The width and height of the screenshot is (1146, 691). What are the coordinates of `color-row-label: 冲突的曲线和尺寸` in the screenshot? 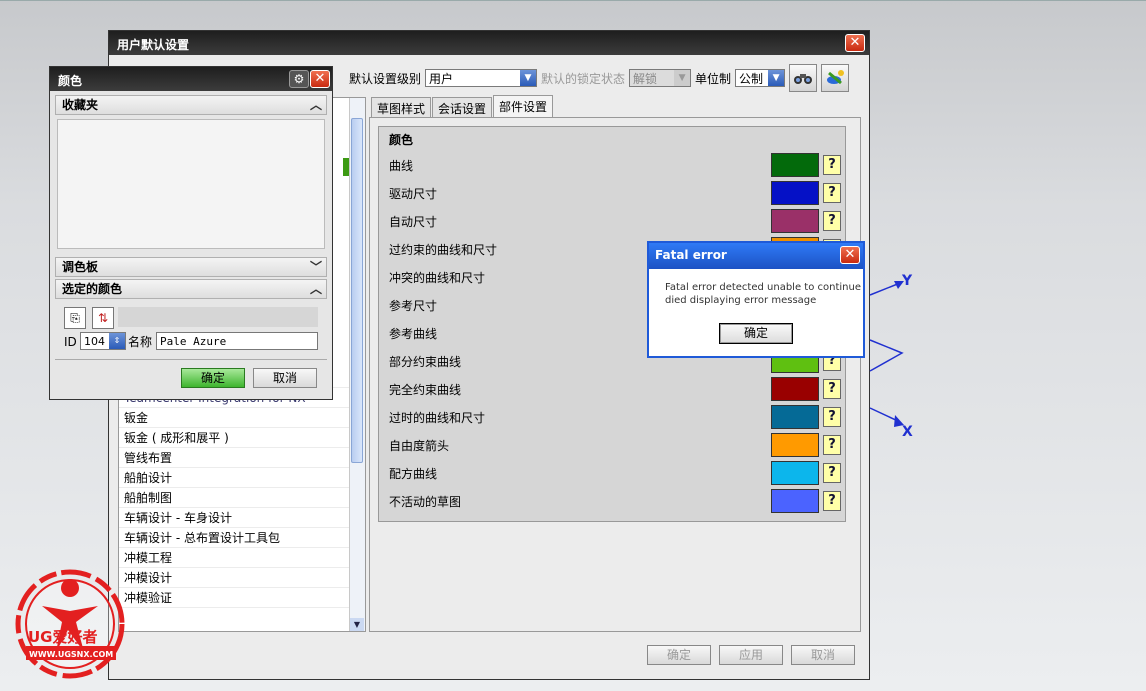 It's located at (437, 278).